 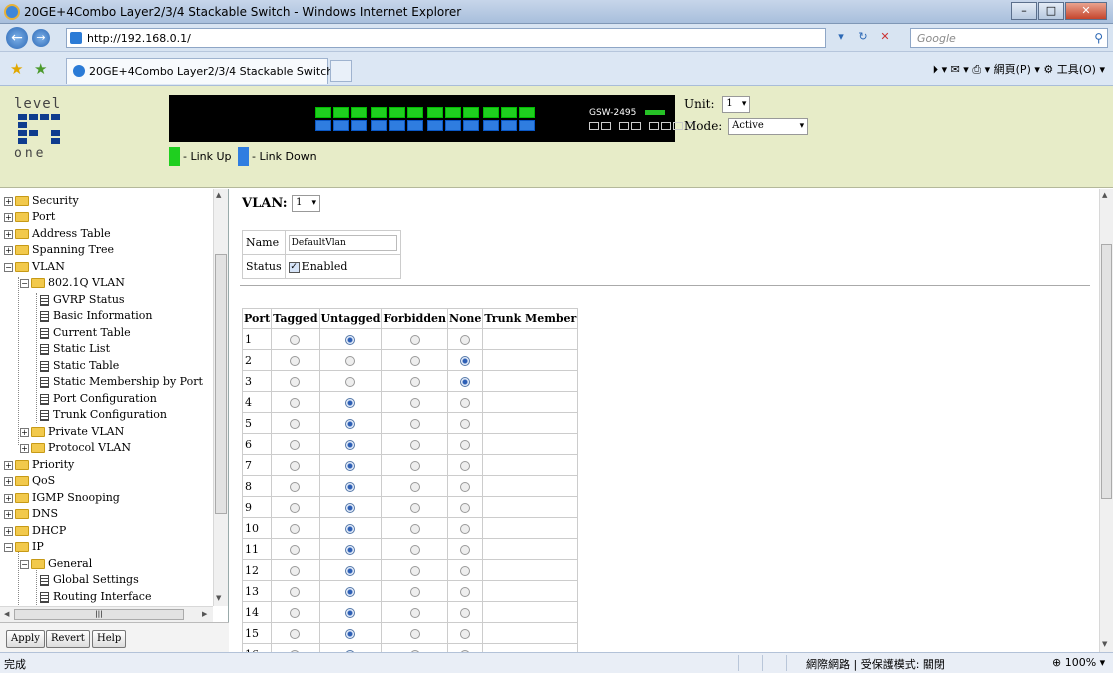 What do you see at coordinates (1098, 38) in the screenshot?
I see `search-icon: ⚲` at bounding box center [1098, 38].